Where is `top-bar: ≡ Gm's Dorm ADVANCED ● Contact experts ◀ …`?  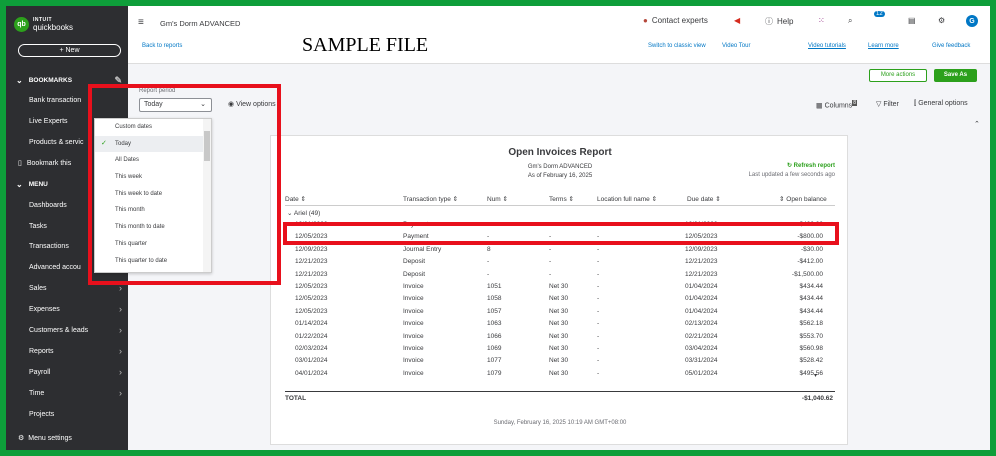 top-bar: ≡ Gm's Dorm ADVANCED ● Contact experts ◀ … is located at coordinates (559, 22).